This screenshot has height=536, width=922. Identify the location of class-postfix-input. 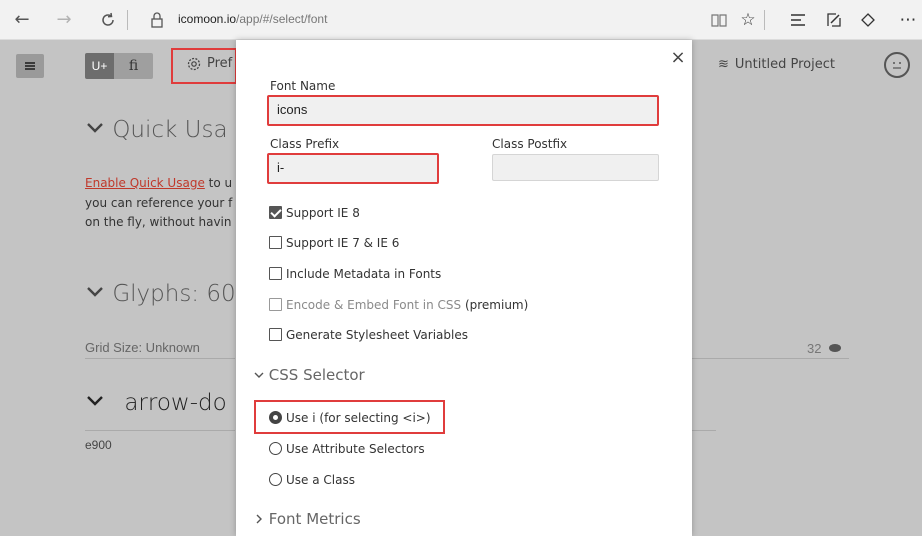
(575, 167).